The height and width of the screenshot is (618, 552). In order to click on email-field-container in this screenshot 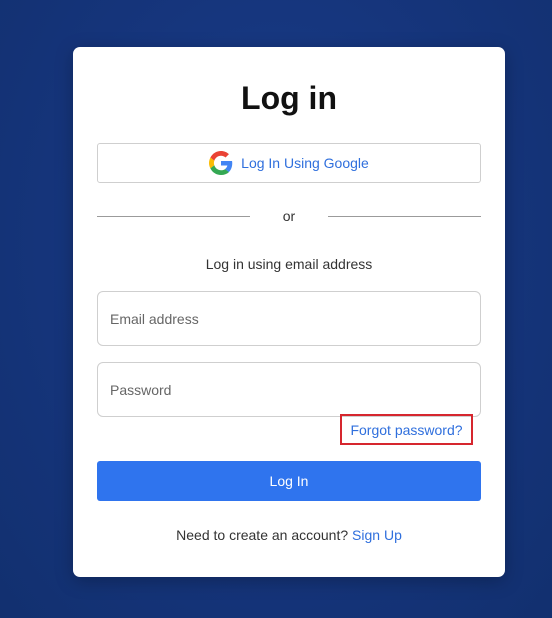, I will do `click(289, 318)`.